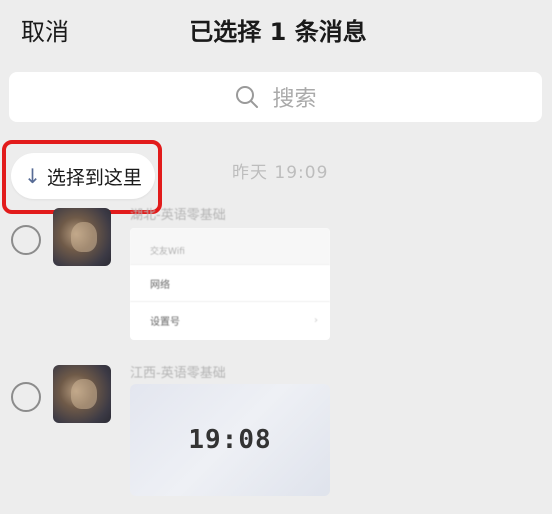 Image resolution: width=552 pixels, height=514 pixels. Describe the element at coordinates (94, 177) in the screenshot. I see `select-to-here-label: 选择到这里` at that location.